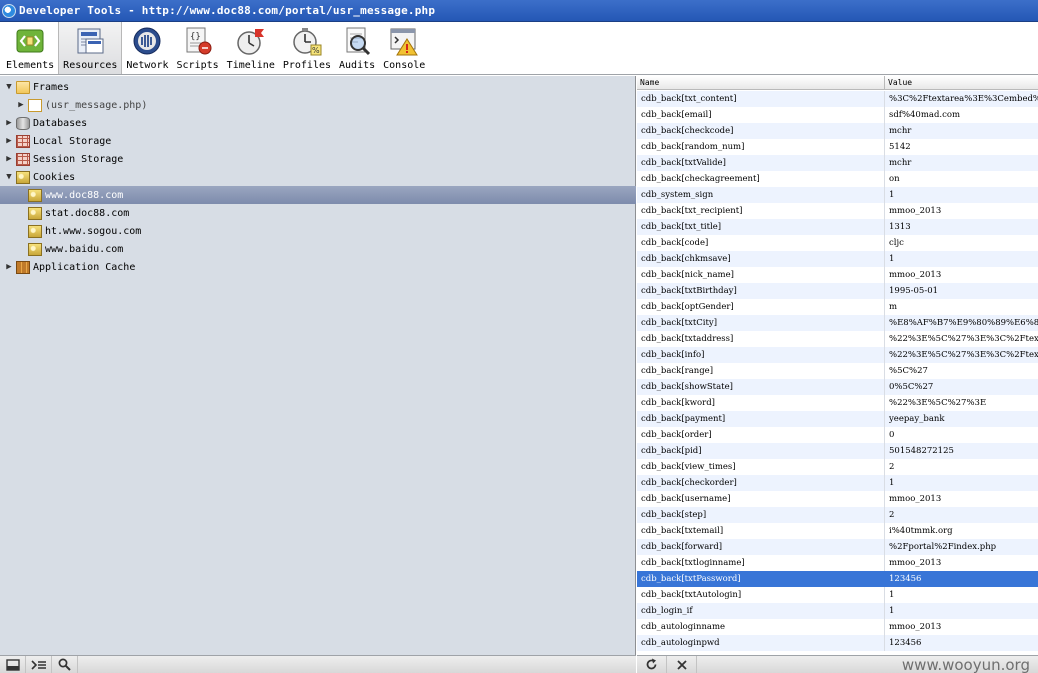 This screenshot has height=673, width=1038. Describe the element at coordinates (837, 467) in the screenshot. I see `table-row: cdb_back[view_times] 2` at that location.